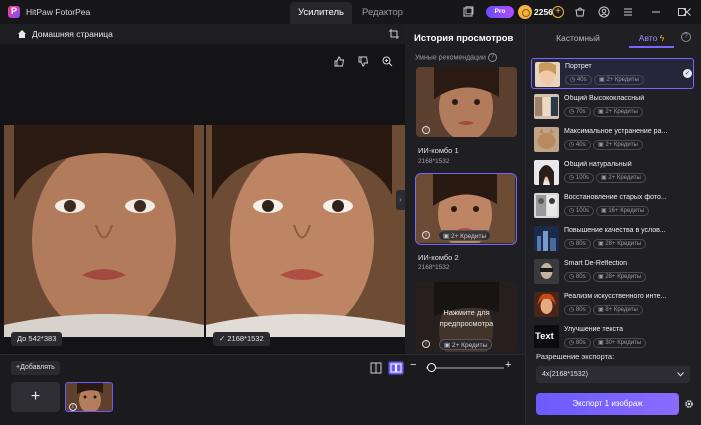  What do you see at coordinates (689, 404) in the screenshot?
I see `gear-icon` at bounding box center [689, 404].